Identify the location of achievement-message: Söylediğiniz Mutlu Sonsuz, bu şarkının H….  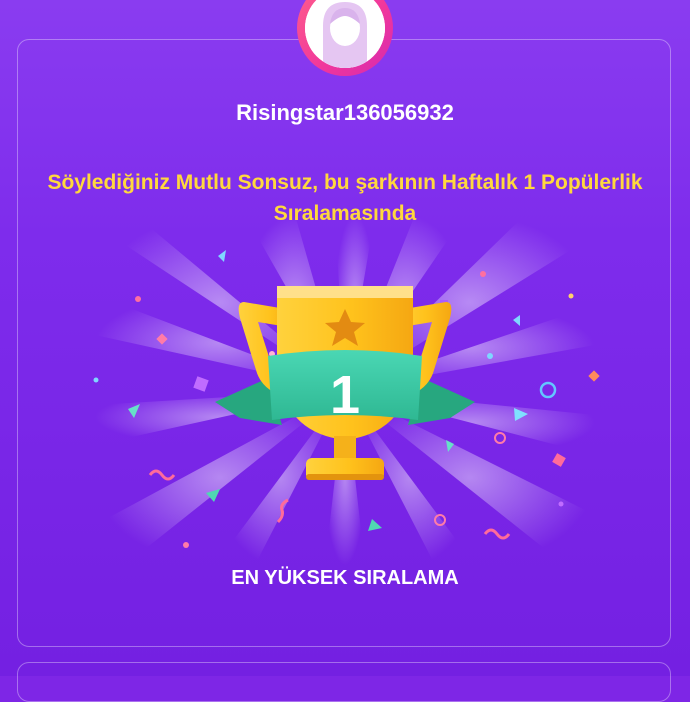
(345, 198).